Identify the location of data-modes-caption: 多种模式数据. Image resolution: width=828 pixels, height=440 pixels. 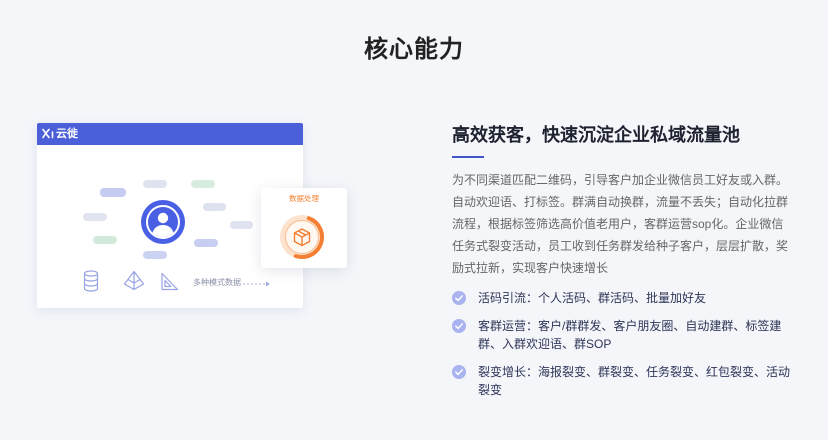
(217, 282).